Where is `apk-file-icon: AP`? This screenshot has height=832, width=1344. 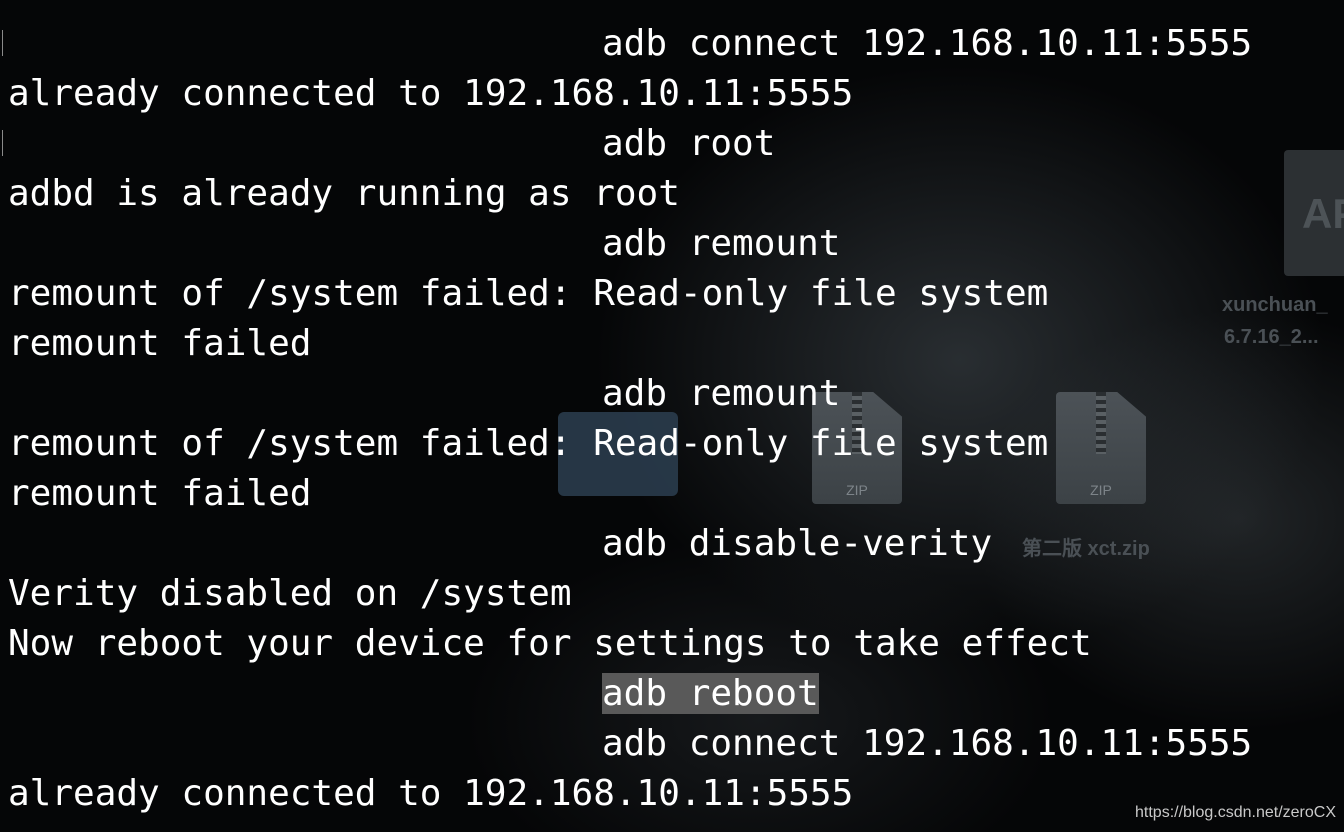 apk-file-icon: AP is located at coordinates (1314, 213).